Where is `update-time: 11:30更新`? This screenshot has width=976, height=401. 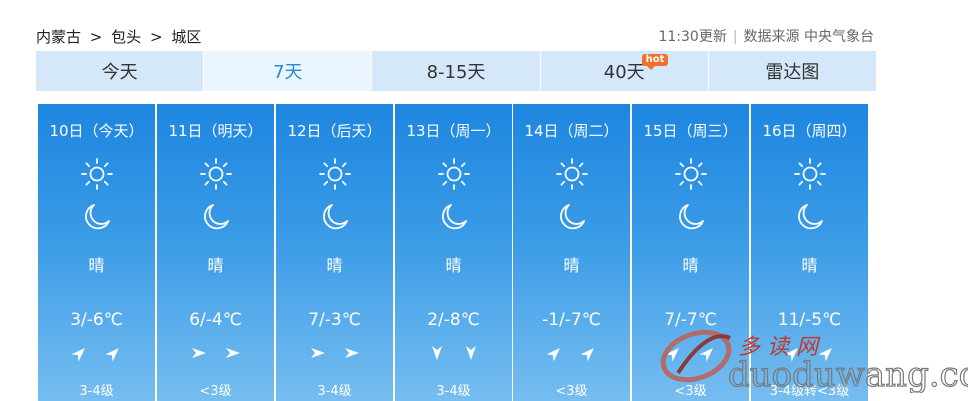
update-time: 11:30更新 is located at coordinates (692, 37).